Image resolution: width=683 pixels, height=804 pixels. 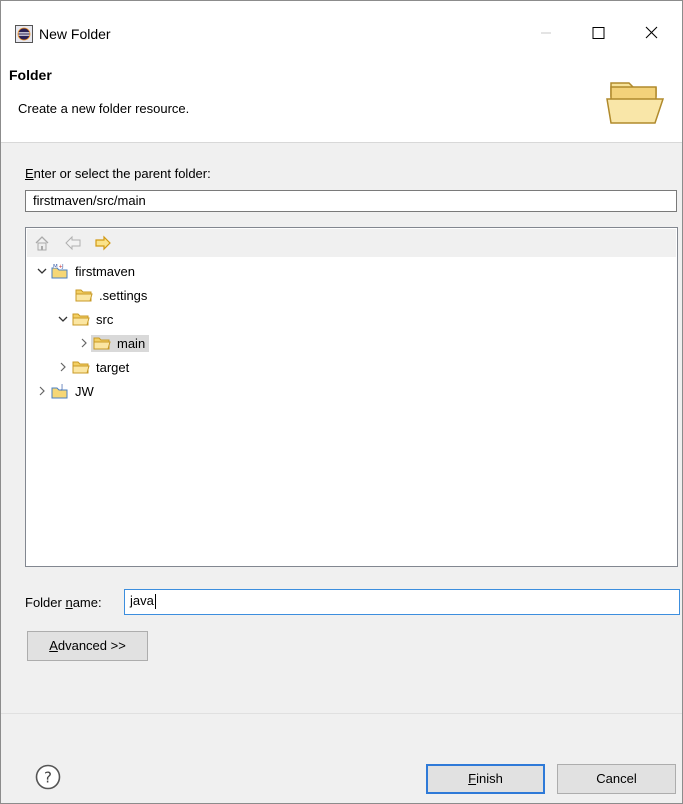 What do you see at coordinates (24, 34) in the screenshot?
I see `eclipse-app-icon` at bounding box center [24, 34].